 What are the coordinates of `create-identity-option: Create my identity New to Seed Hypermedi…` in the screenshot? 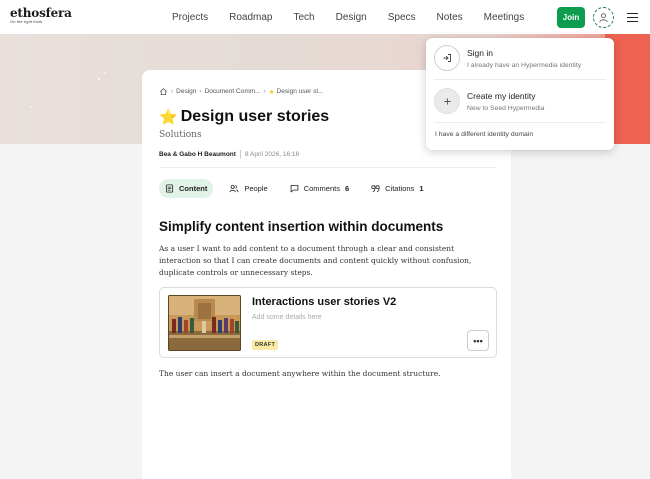 It's located at (489, 101).